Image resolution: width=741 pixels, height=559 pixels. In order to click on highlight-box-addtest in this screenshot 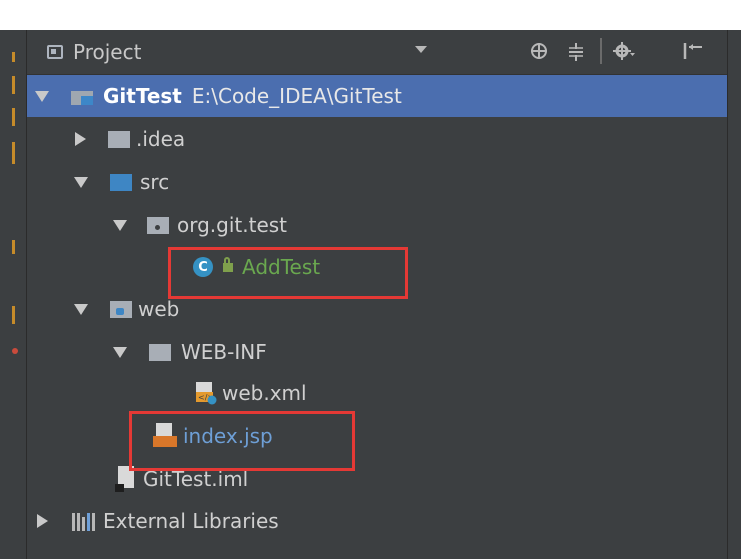, I will do `click(288, 273)`.